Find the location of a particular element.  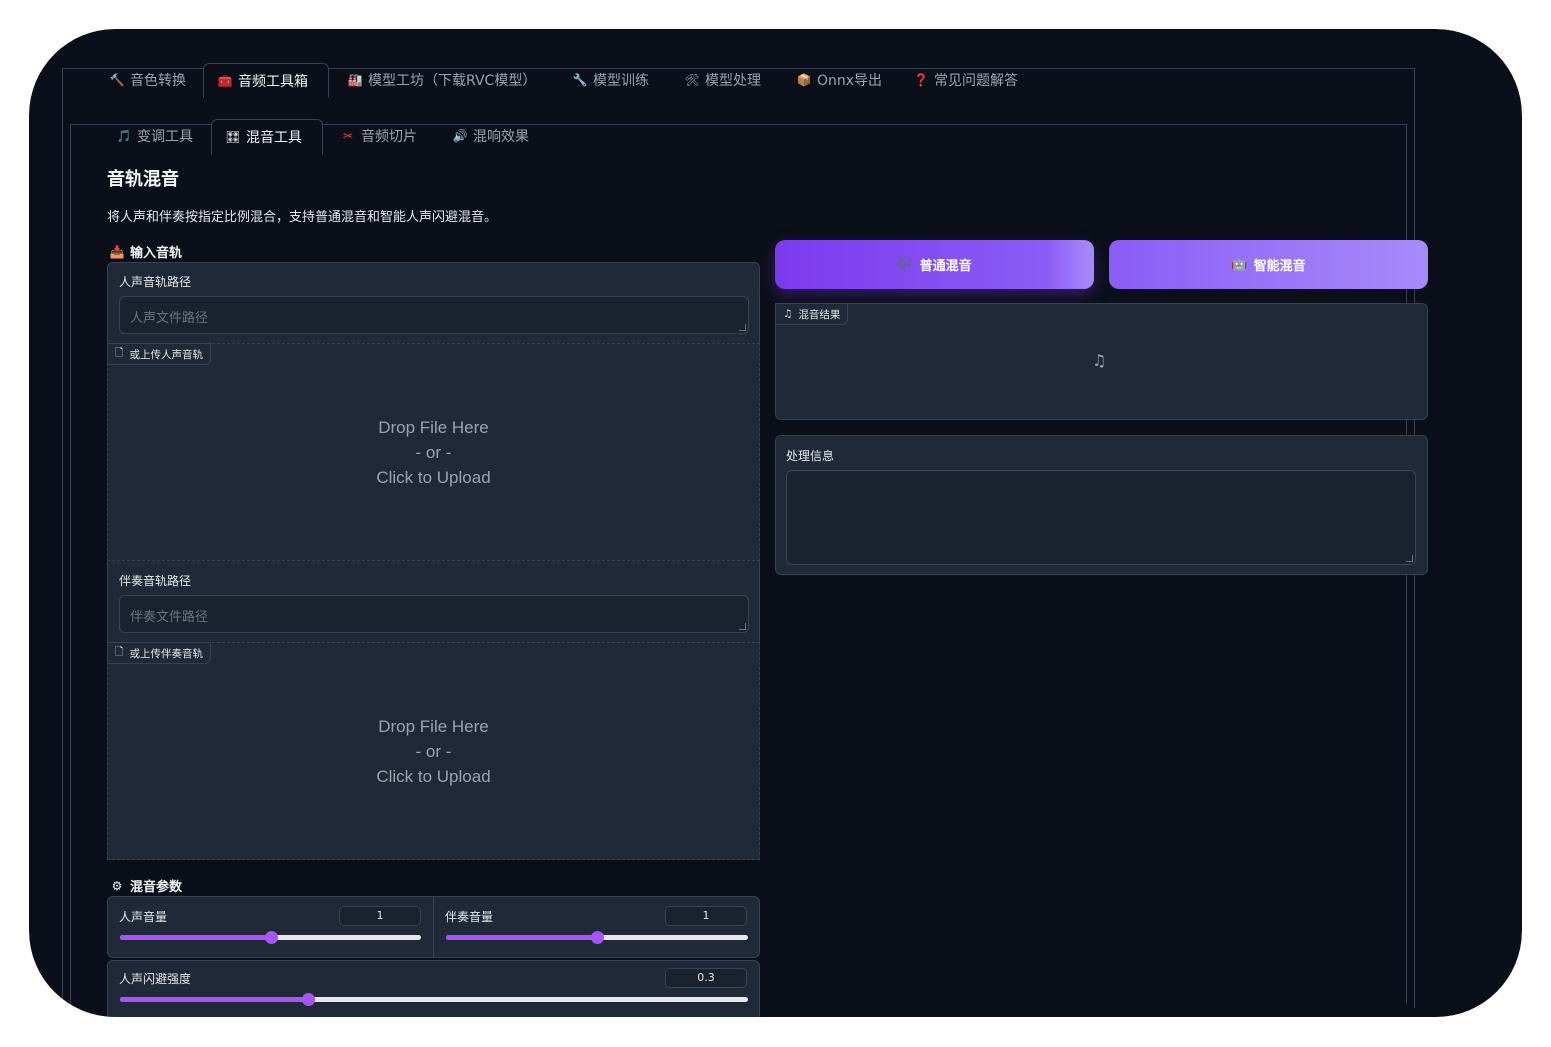

input-section-label: 📥 输入音轨 is located at coordinates (146, 252).